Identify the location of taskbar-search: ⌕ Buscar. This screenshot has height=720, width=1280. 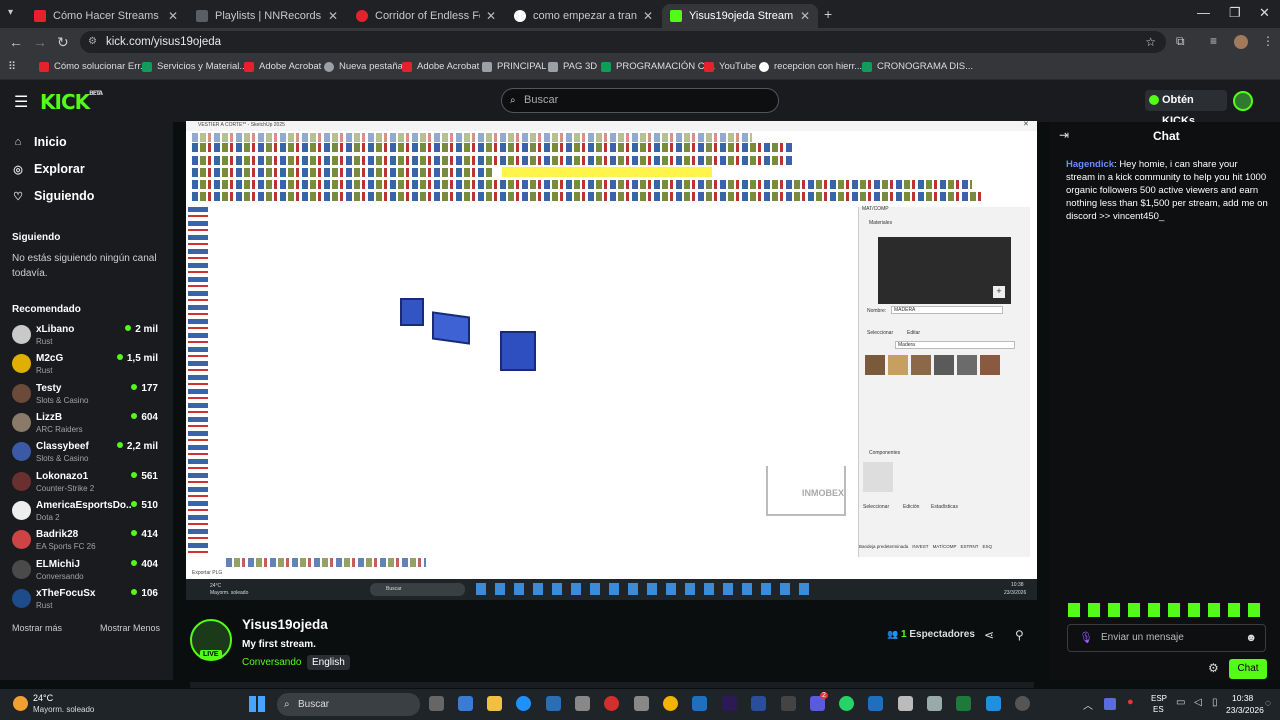
(348, 704).